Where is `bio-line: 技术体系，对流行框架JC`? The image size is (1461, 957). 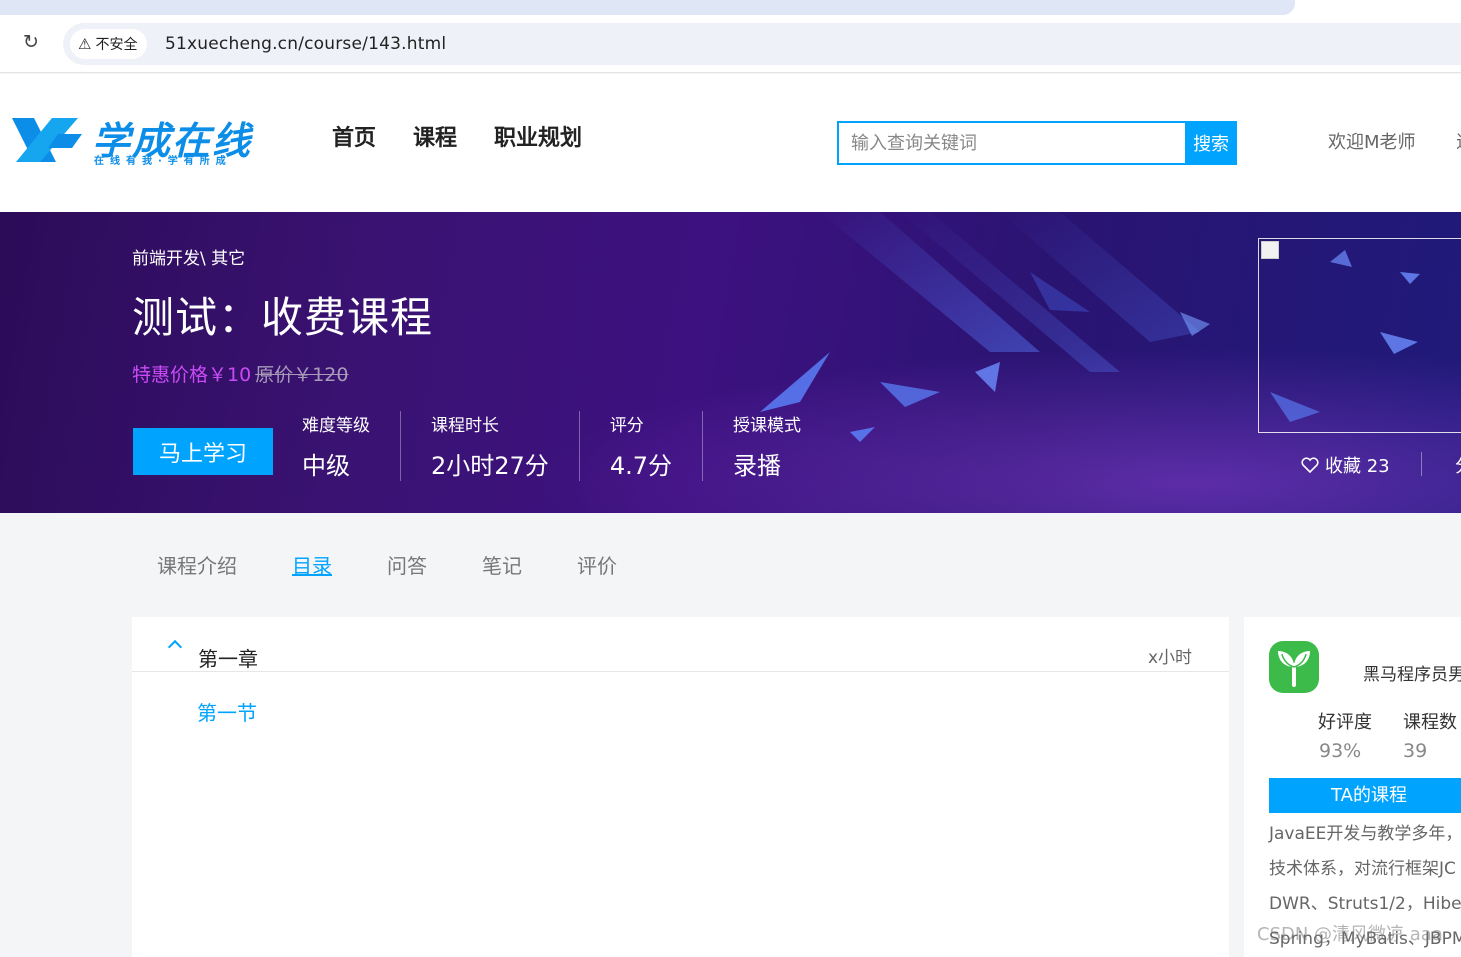 bio-line: 技术体系，对流行框架JC is located at coordinates (1362, 869).